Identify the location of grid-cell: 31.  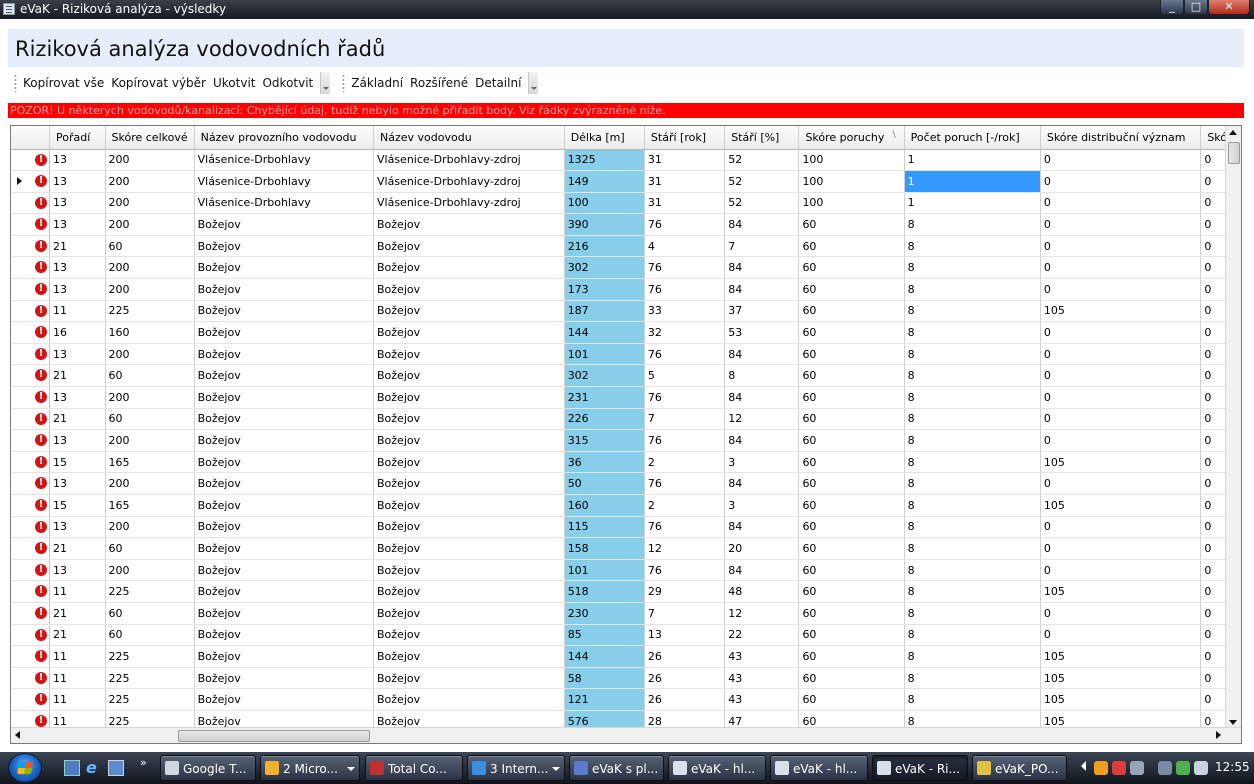
(685, 203).